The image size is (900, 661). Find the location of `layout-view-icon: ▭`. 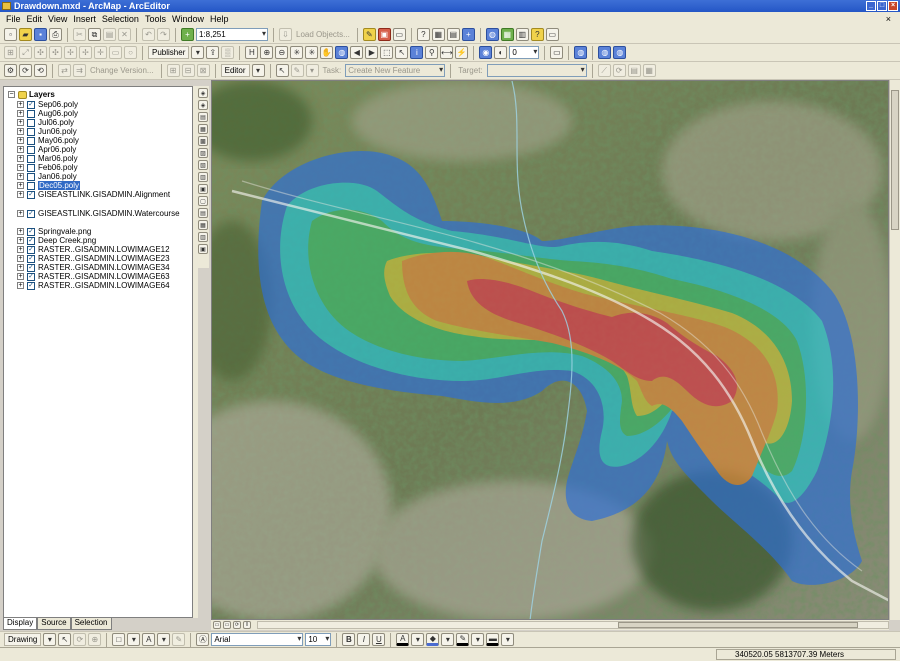

layout-view-icon: ▭ is located at coordinates (227, 625).